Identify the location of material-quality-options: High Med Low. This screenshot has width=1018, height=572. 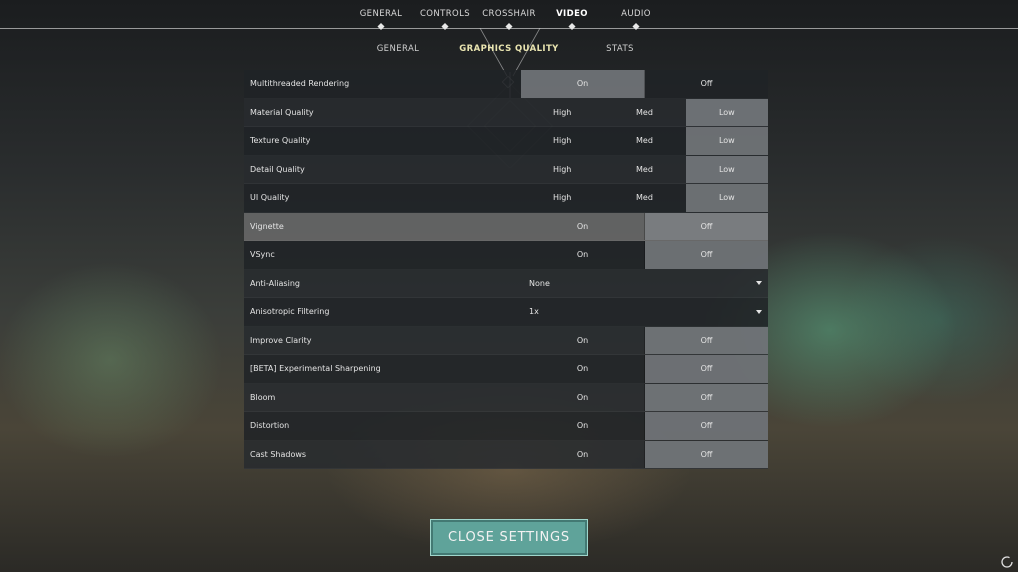
(644, 112).